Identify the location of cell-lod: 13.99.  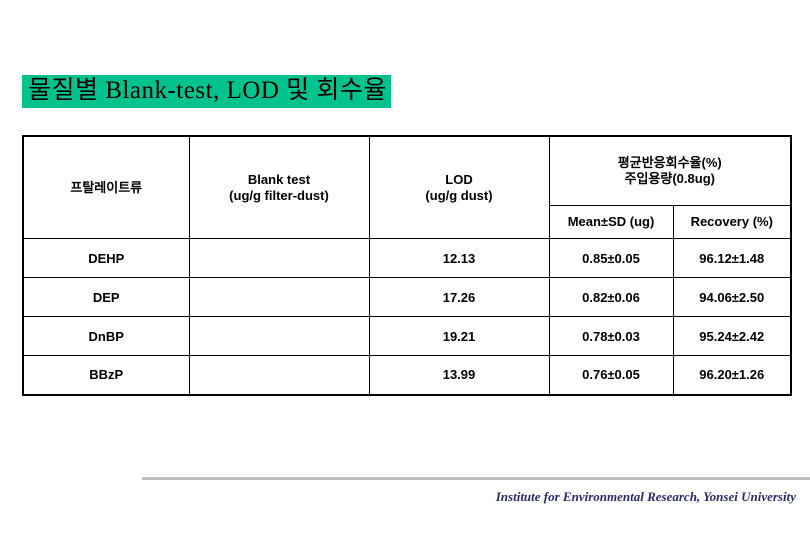
(459, 375).